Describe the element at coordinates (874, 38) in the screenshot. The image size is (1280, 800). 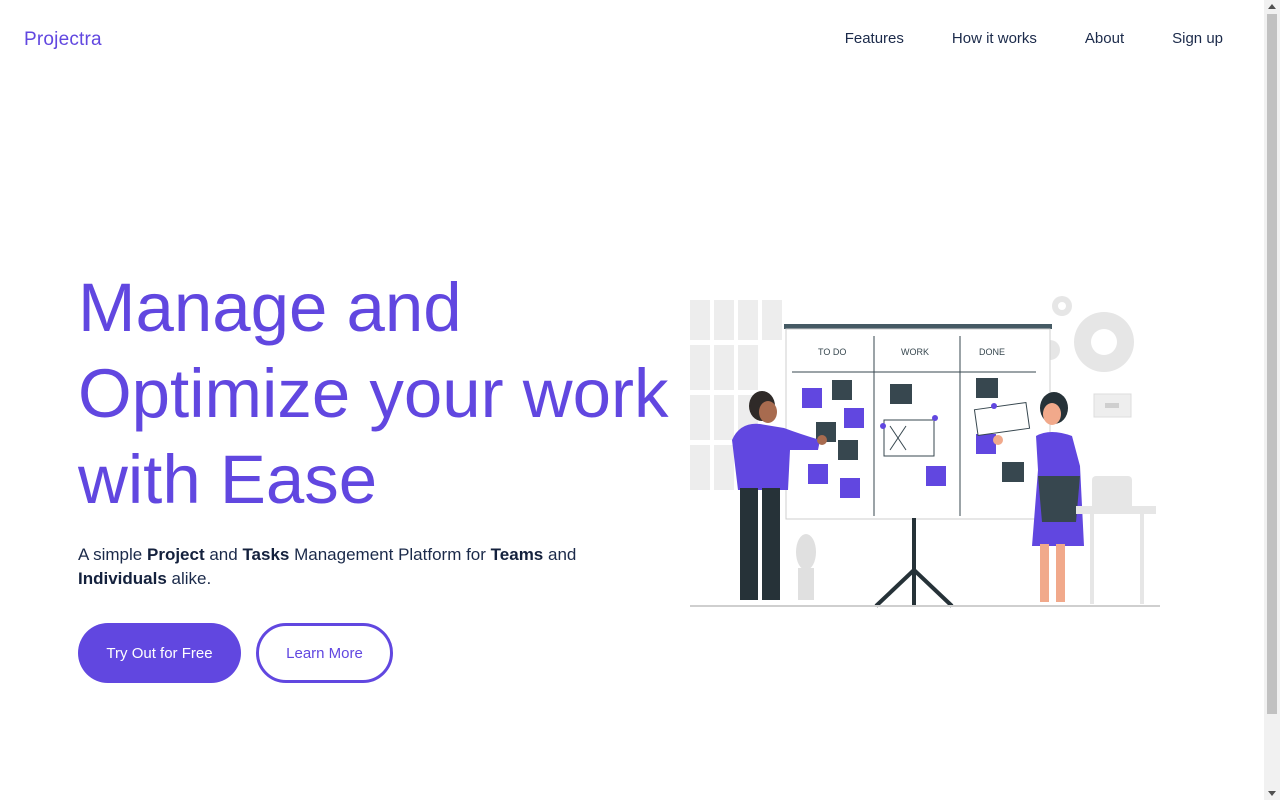
I see `nav-link-features: Features` at that location.